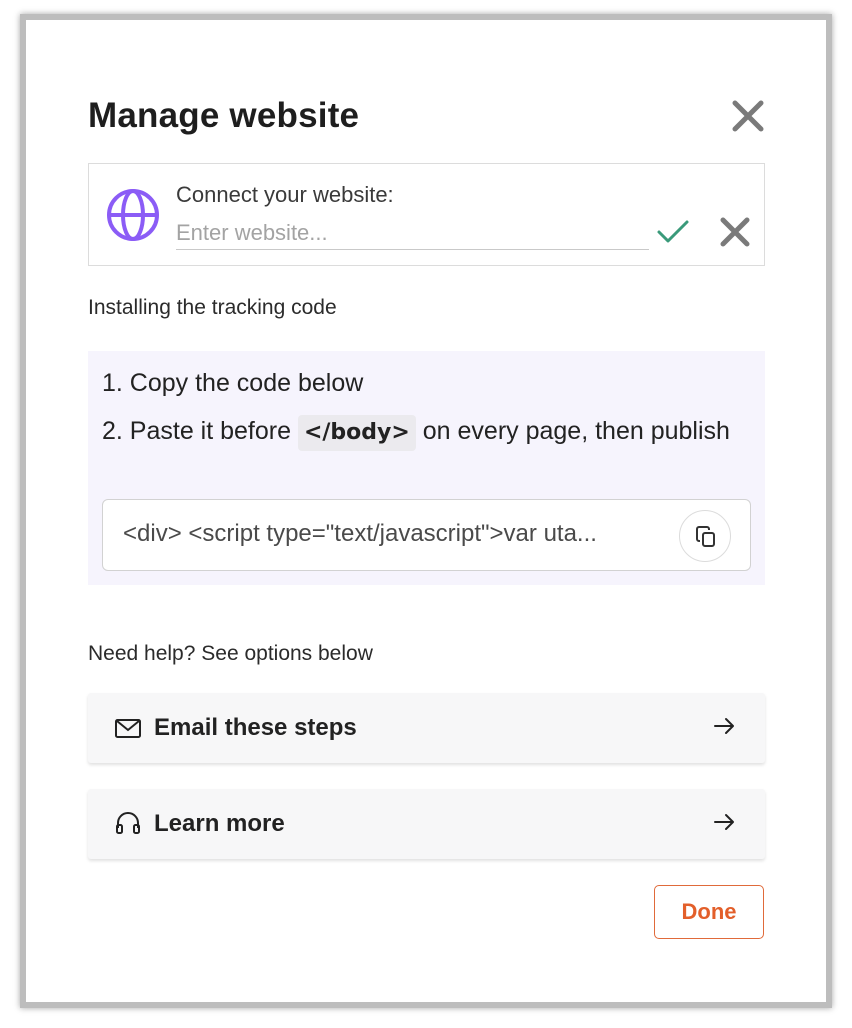 The width and height of the screenshot is (852, 1028). I want to click on connect-label: Connect your website:, so click(285, 194).